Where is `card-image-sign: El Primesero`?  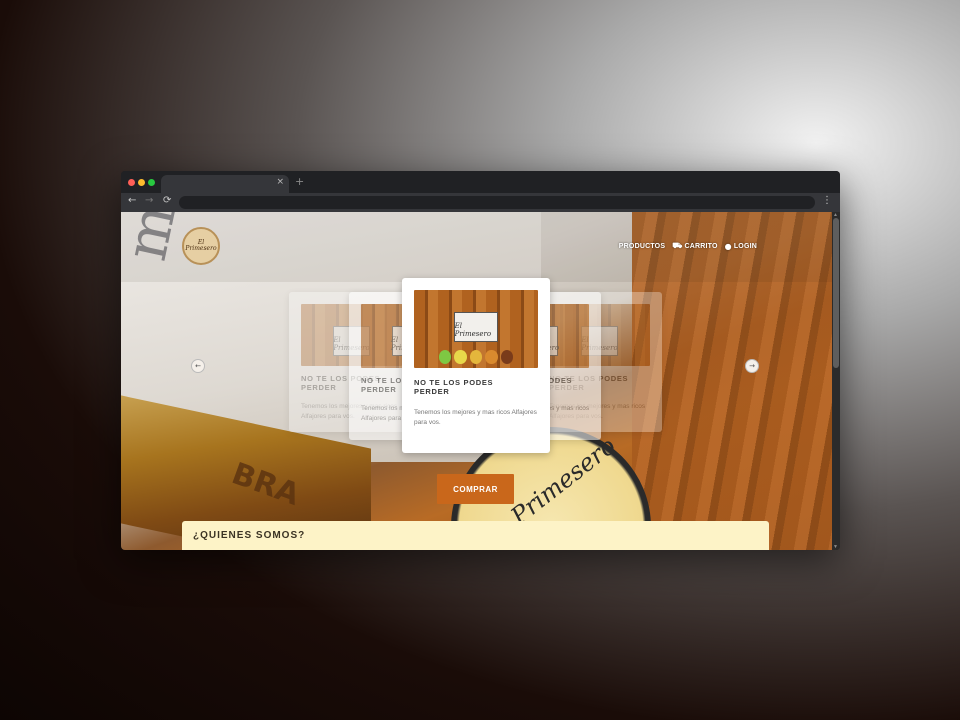
card-image-sign: El Primesero is located at coordinates (476, 327).